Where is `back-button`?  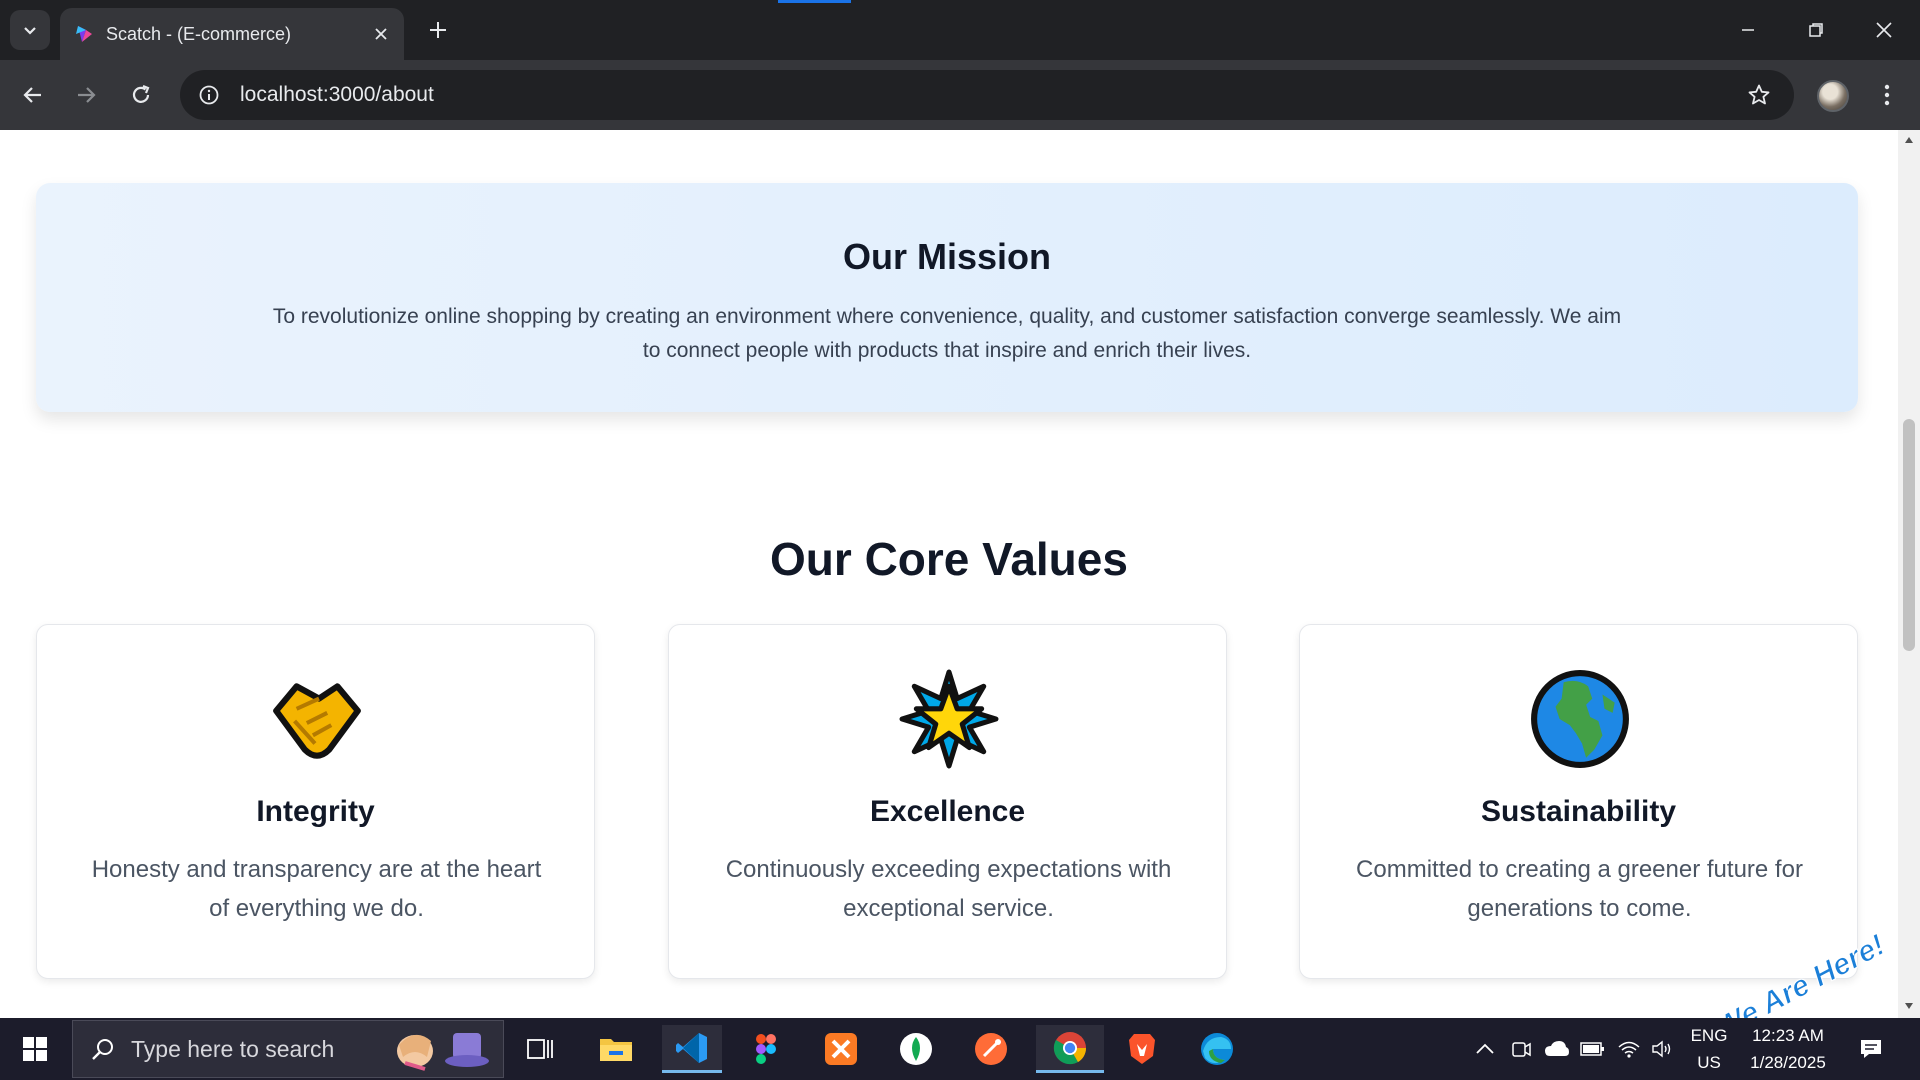
back-button is located at coordinates (33, 95).